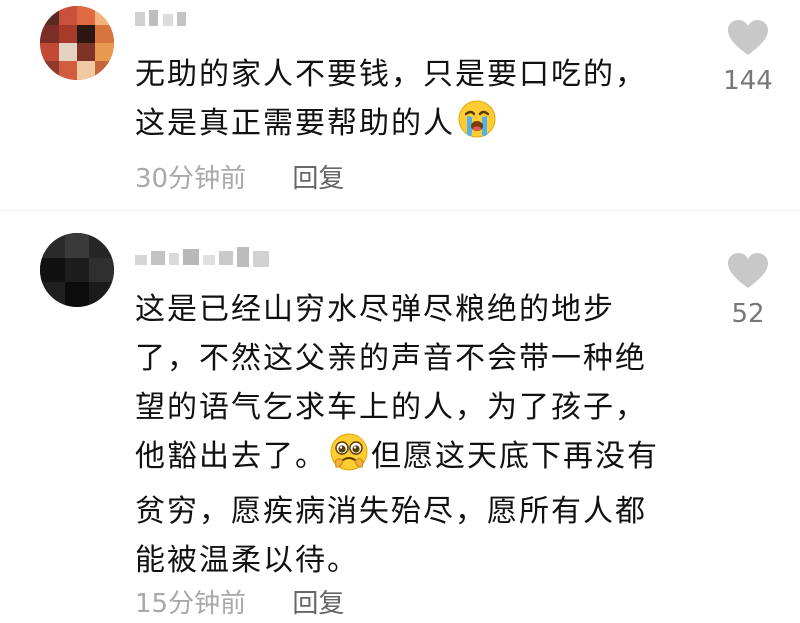  I want to click on comment-line: 无助的家人不要钱，只是要口吃的，, so click(391, 74).